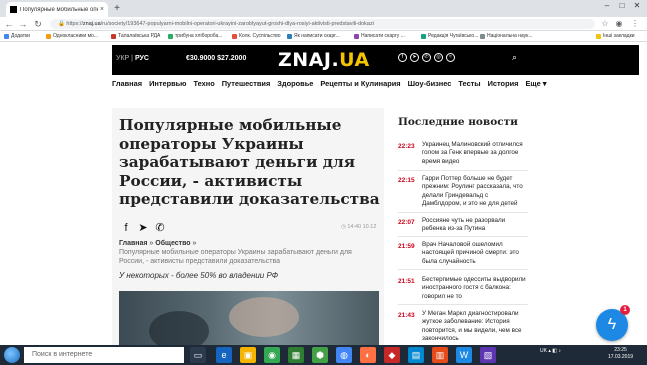 The image size is (647, 365). I want to click on breadcrumb-home: Главная, so click(133, 243).